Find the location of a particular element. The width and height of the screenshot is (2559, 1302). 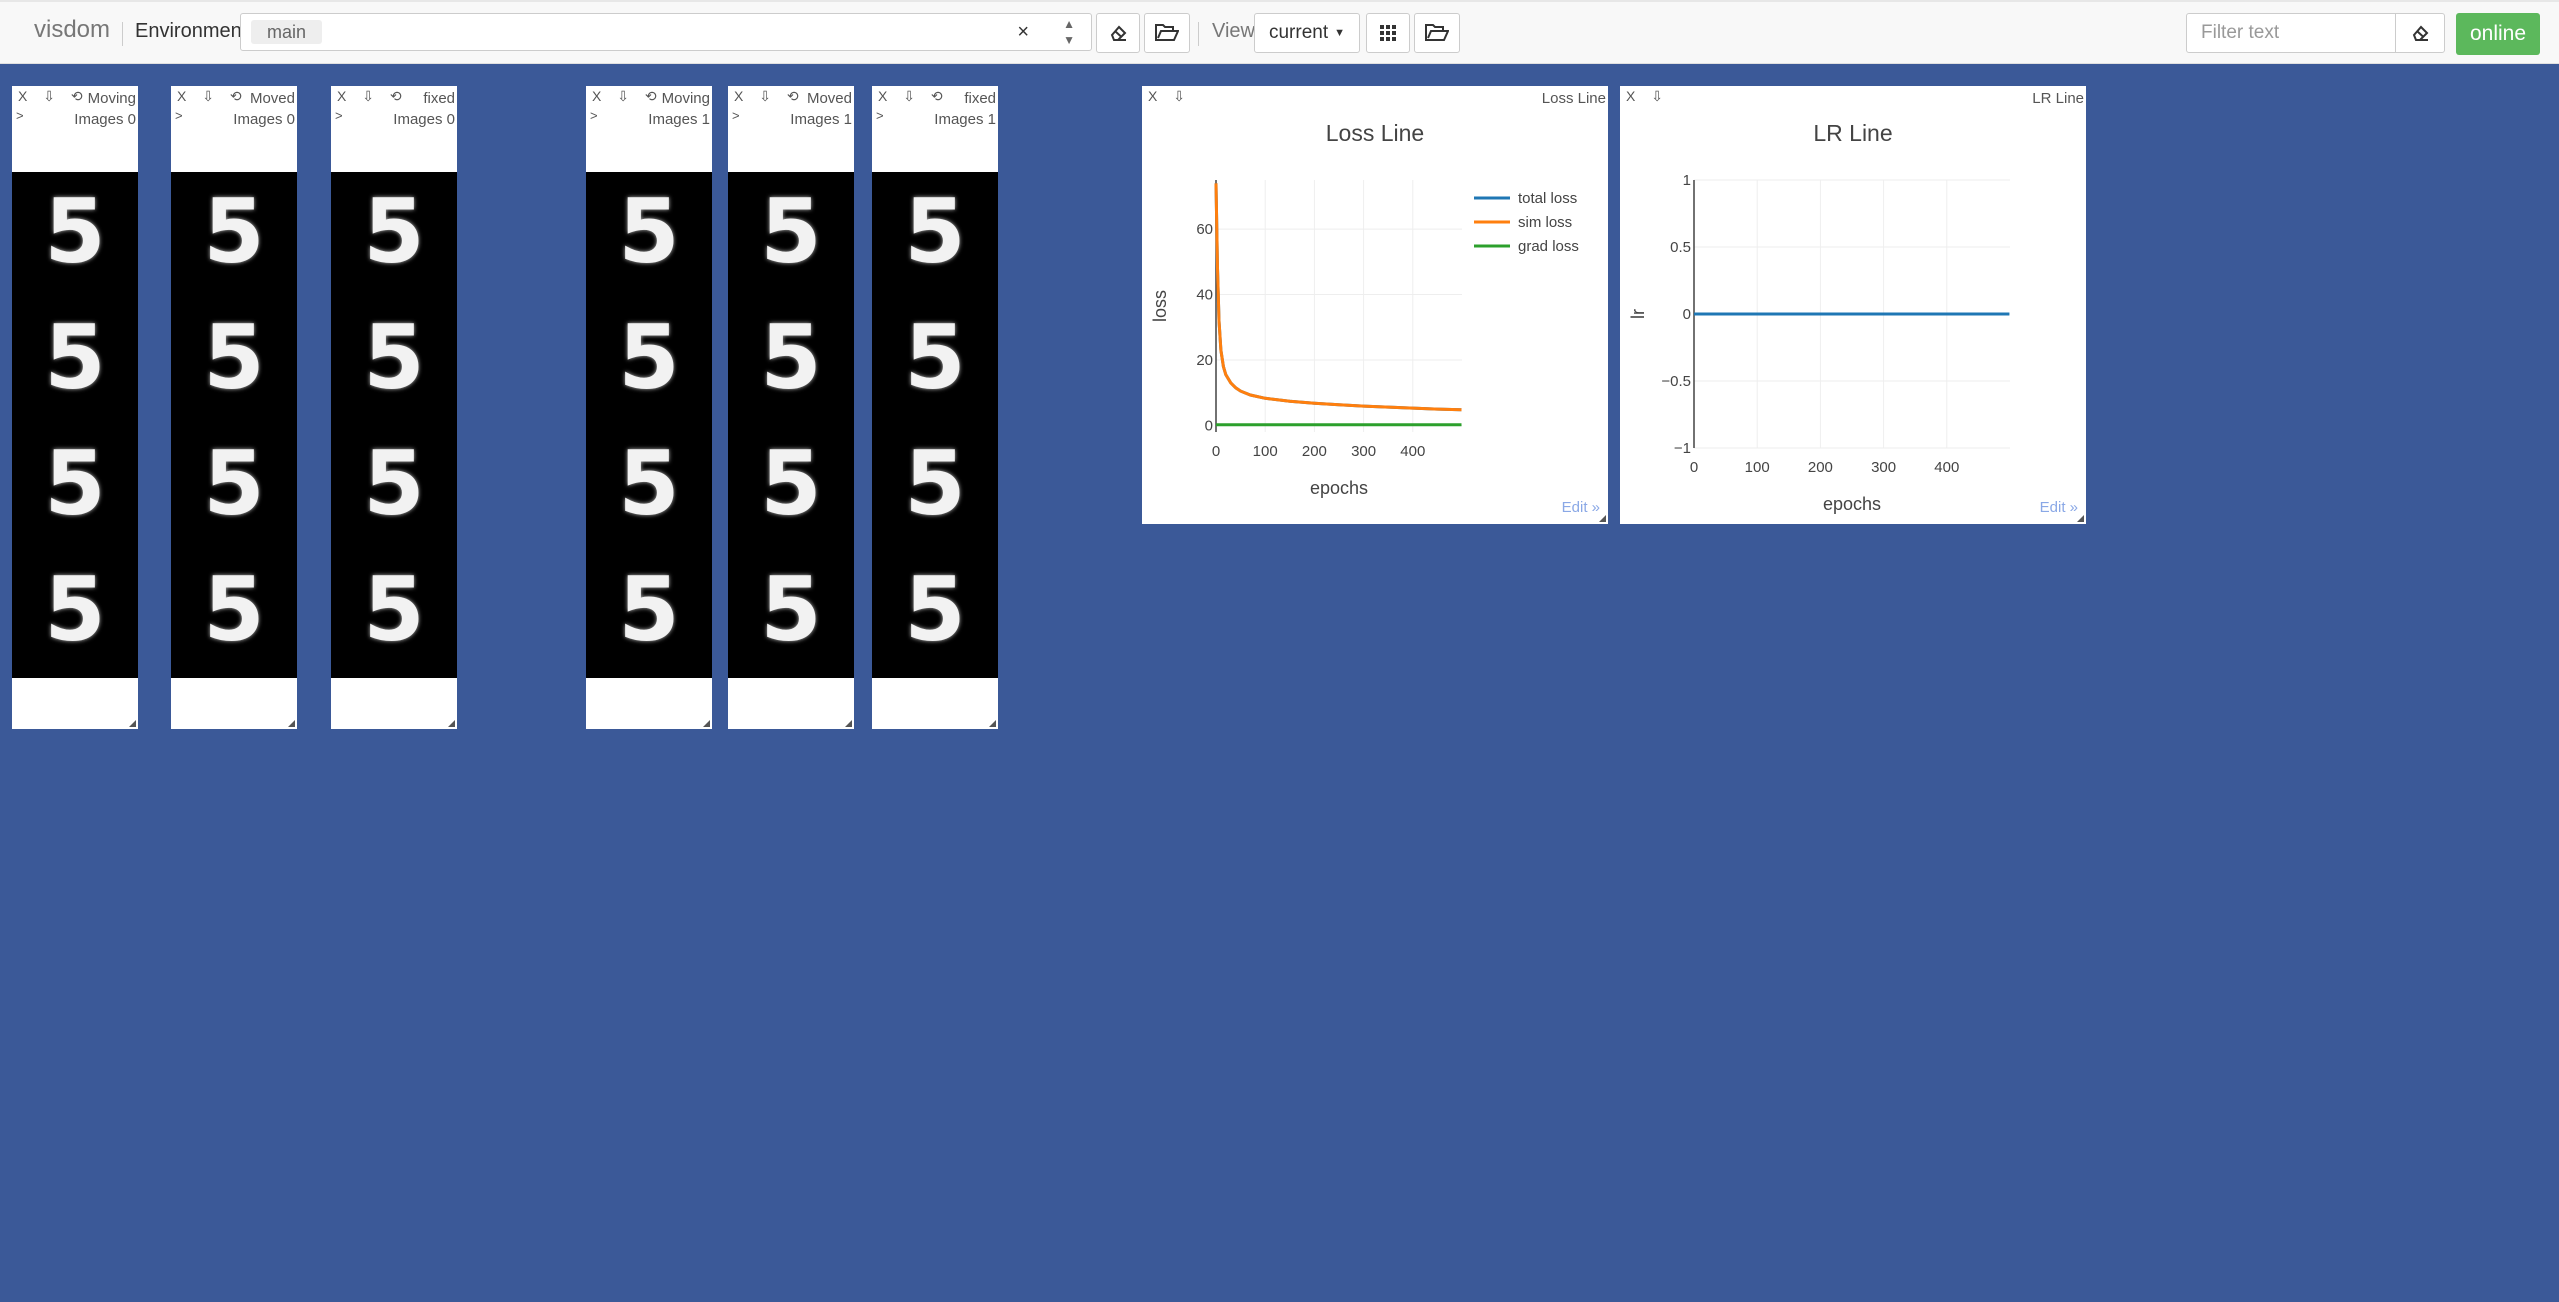

manage-env-button is located at coordinates (1167, 33).